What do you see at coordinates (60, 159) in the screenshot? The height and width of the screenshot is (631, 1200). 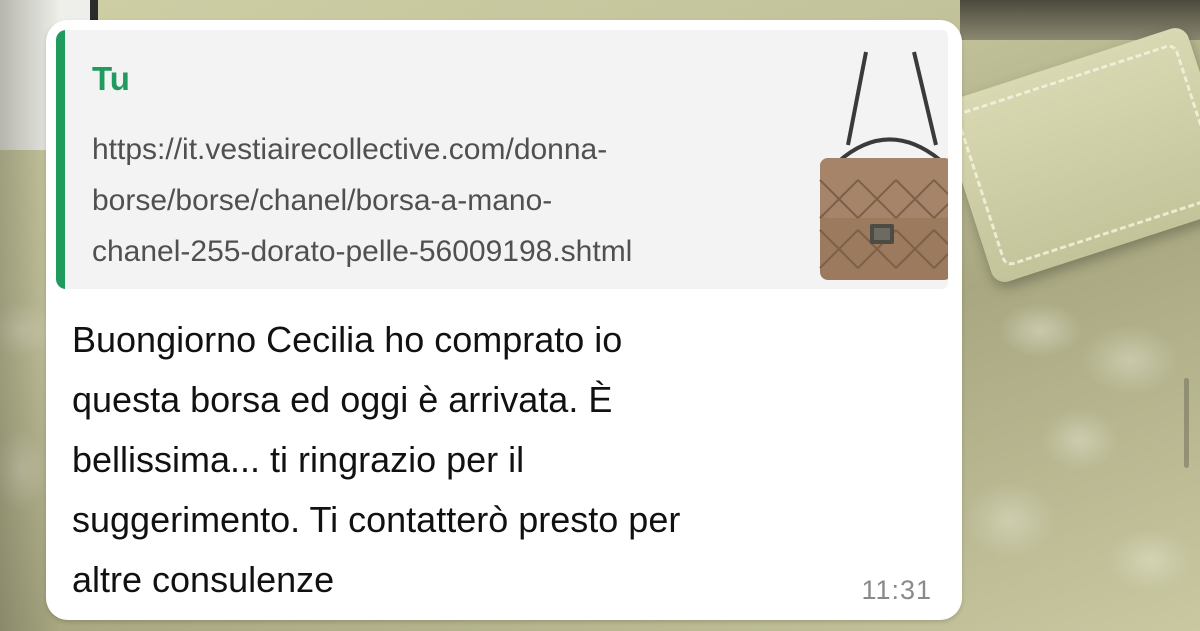 I see `quote-accent-bar` at bounding box center [60, 159].